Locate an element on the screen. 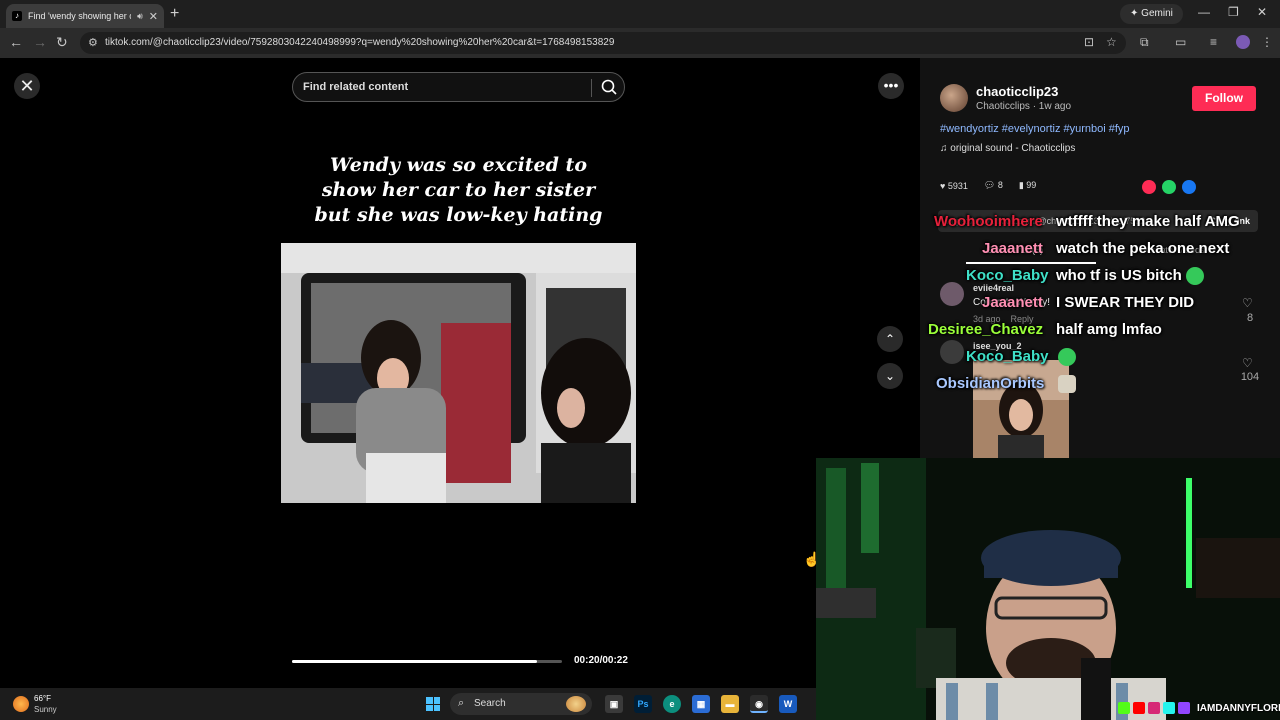 Image resolution: width=1280 pixels, height=720 pixels. tab-title: Find 'wendy showing her ca is located at coordinates (80, 16).